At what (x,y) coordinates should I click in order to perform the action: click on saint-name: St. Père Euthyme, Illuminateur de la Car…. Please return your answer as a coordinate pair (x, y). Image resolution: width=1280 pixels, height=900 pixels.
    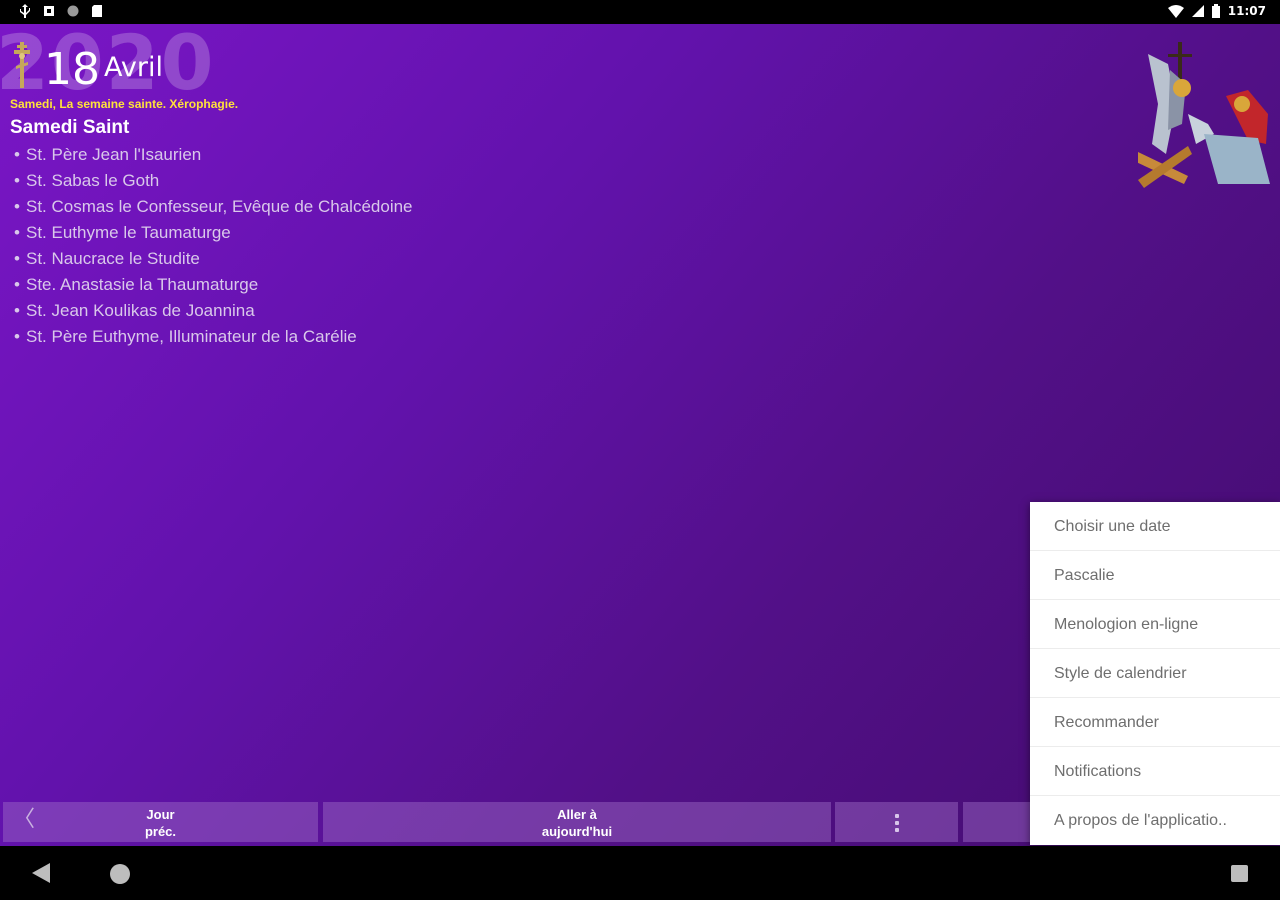
    Looking at the image, I should click on (191, 336).